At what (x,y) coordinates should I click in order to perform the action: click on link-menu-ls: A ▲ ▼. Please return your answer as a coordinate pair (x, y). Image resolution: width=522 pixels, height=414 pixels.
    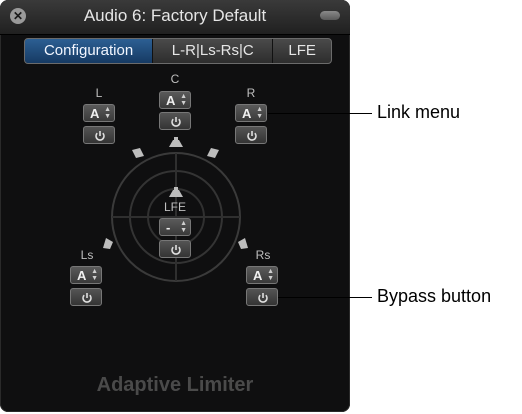
    Looking at the image, I should click on (86, 275).